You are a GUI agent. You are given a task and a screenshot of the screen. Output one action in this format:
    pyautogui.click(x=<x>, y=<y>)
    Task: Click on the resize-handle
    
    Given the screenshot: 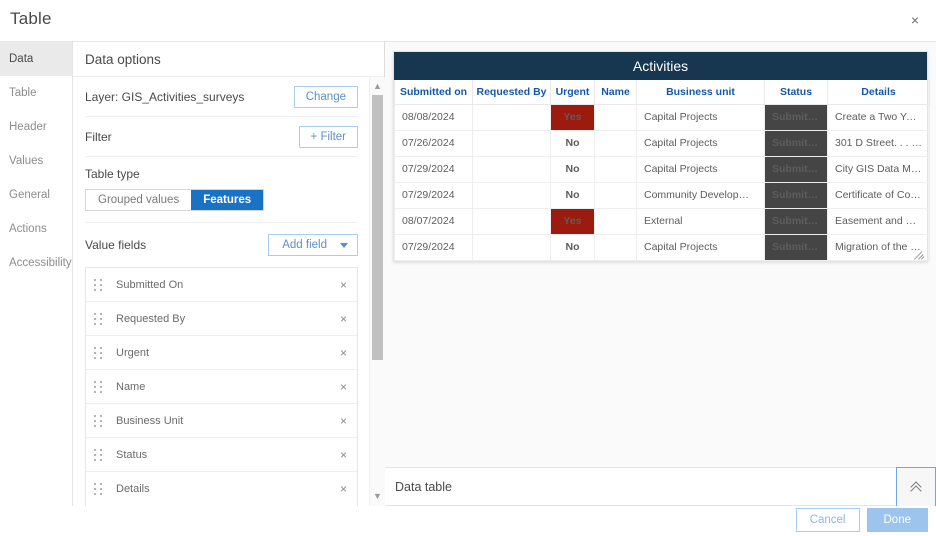 What is the action you would take?
    pyautogui.click(x=919, y=254)
    